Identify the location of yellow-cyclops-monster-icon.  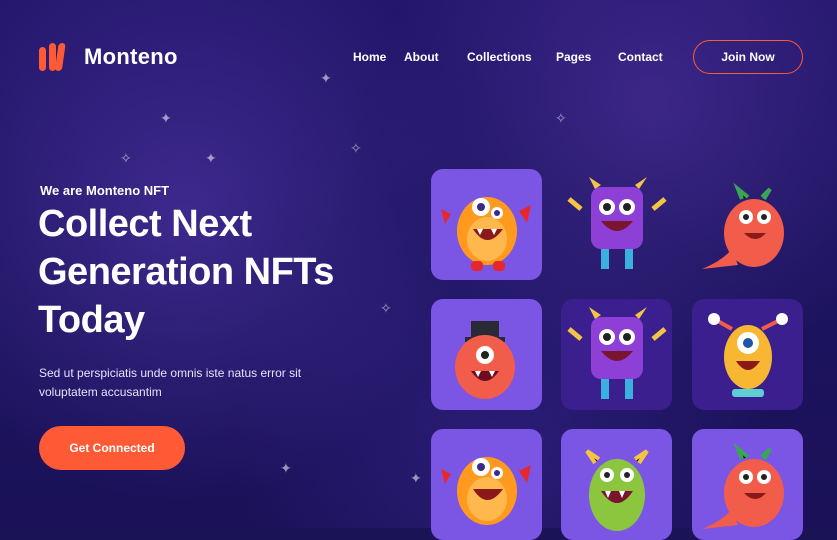
(747, 354).